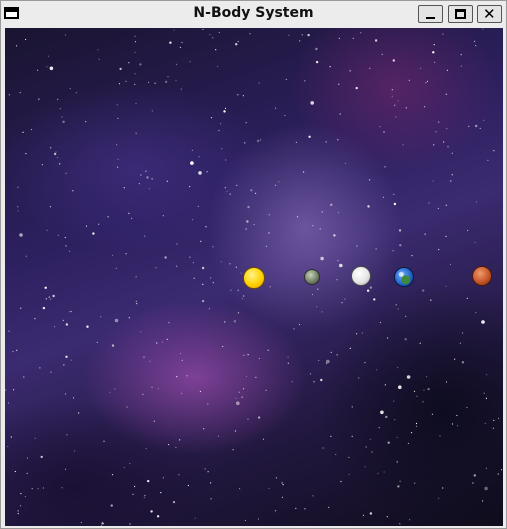 The width and height of the screenshot is (507, 529). What do you see at coordinates (361, 276) in the screenshot?
I see `venus-body` at bounding box center [361, 276].